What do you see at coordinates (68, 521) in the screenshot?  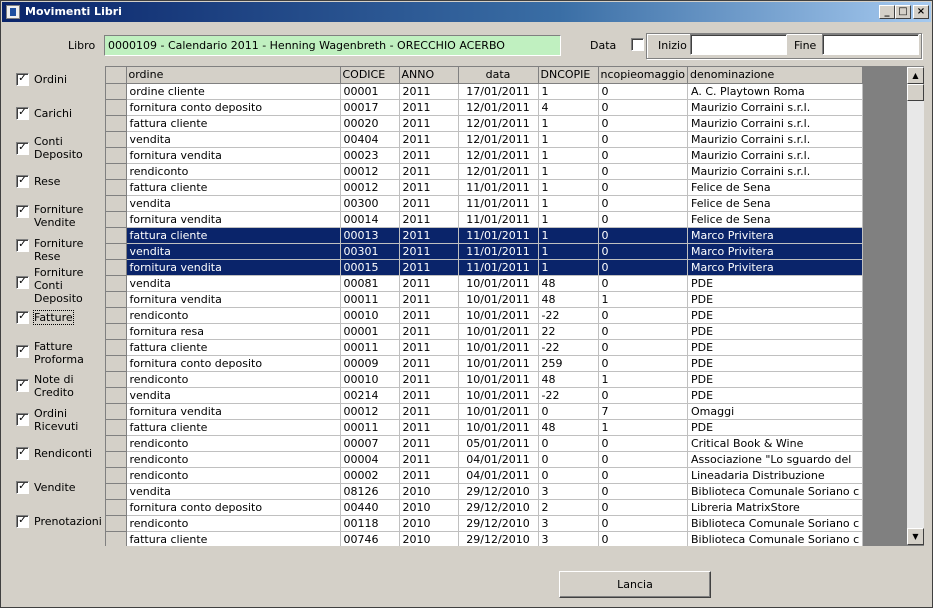 I see `filter-checkbox-label: Prenotazioni` at bounding box center [68, 521].